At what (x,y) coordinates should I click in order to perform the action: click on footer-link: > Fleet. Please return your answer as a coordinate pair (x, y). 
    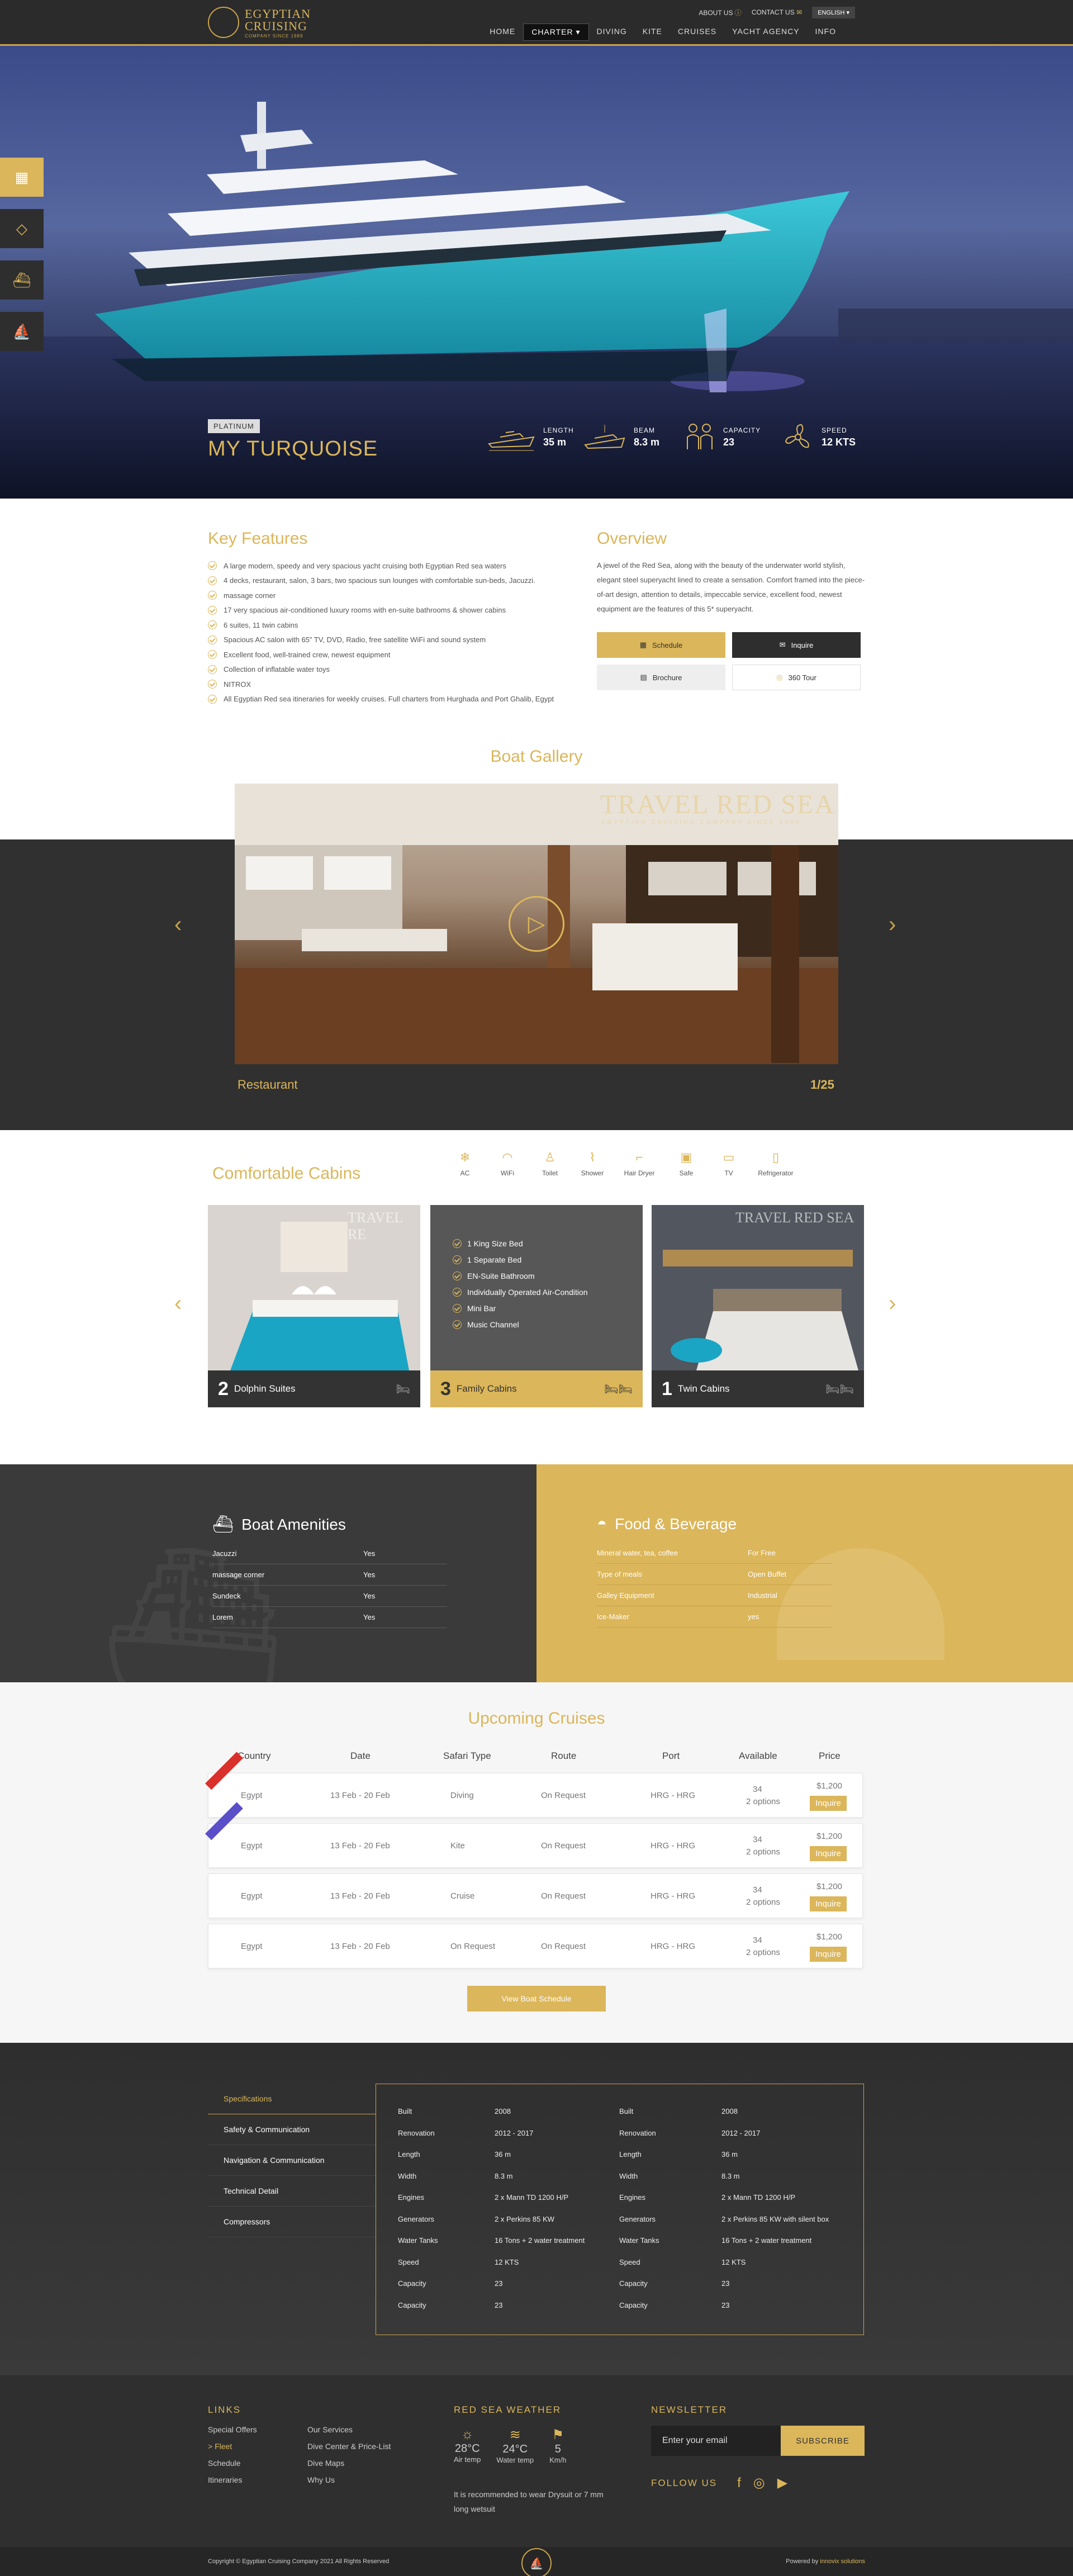
    Looking at the image, I should click on (232, 2446).